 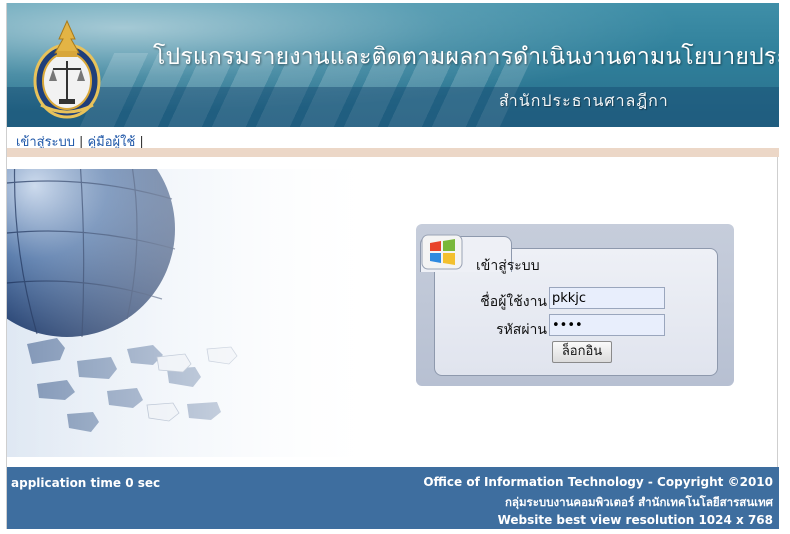 What do you see at coordinates (607, 298) in the screenshot?
I see `username-input` at bounding box center [607, 298].